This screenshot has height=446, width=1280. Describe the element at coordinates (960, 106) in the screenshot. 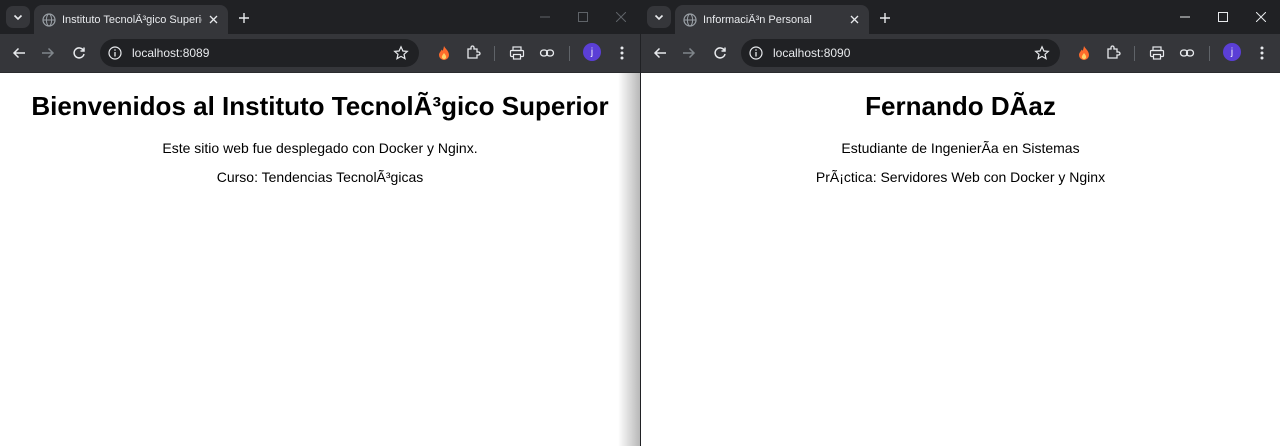

I see `page-heading: Fernando DÃaz` at that location.